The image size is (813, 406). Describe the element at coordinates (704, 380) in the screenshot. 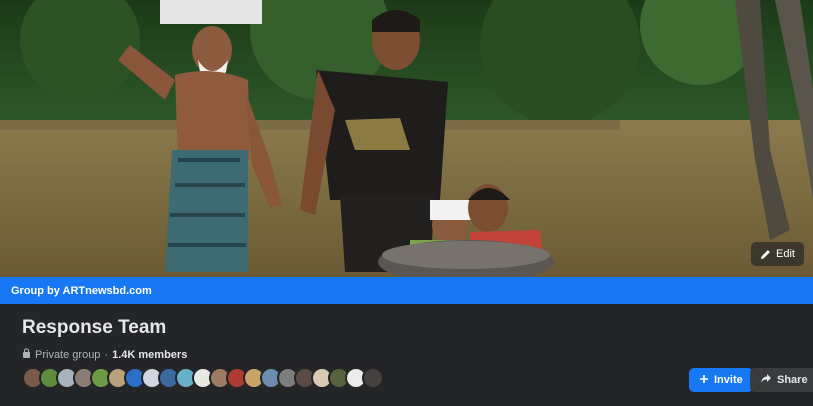

I see `plus-icon` at that location.